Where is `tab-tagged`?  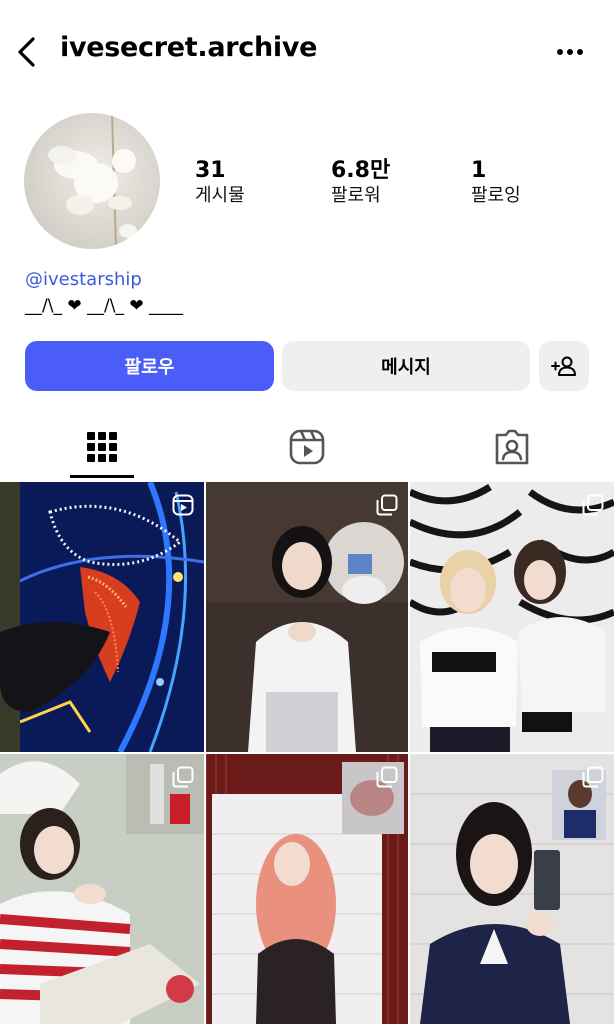 tab-tagged is located at coordinates (512, 447).